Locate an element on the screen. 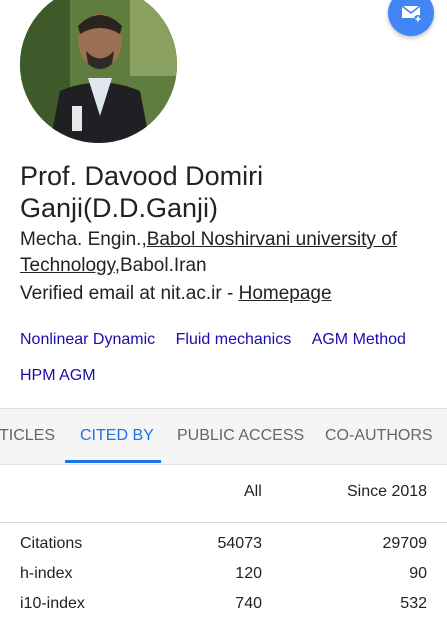 This screenshot has width=447, height=640. profile-tabs: TICLES CITED BY PUBLIC ACCESS CO-AUTHORS is located at coordinates (223, 436).